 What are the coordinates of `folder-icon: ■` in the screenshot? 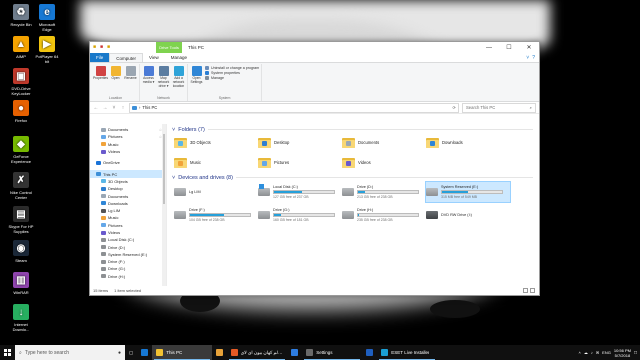 It's located at (95, 47).